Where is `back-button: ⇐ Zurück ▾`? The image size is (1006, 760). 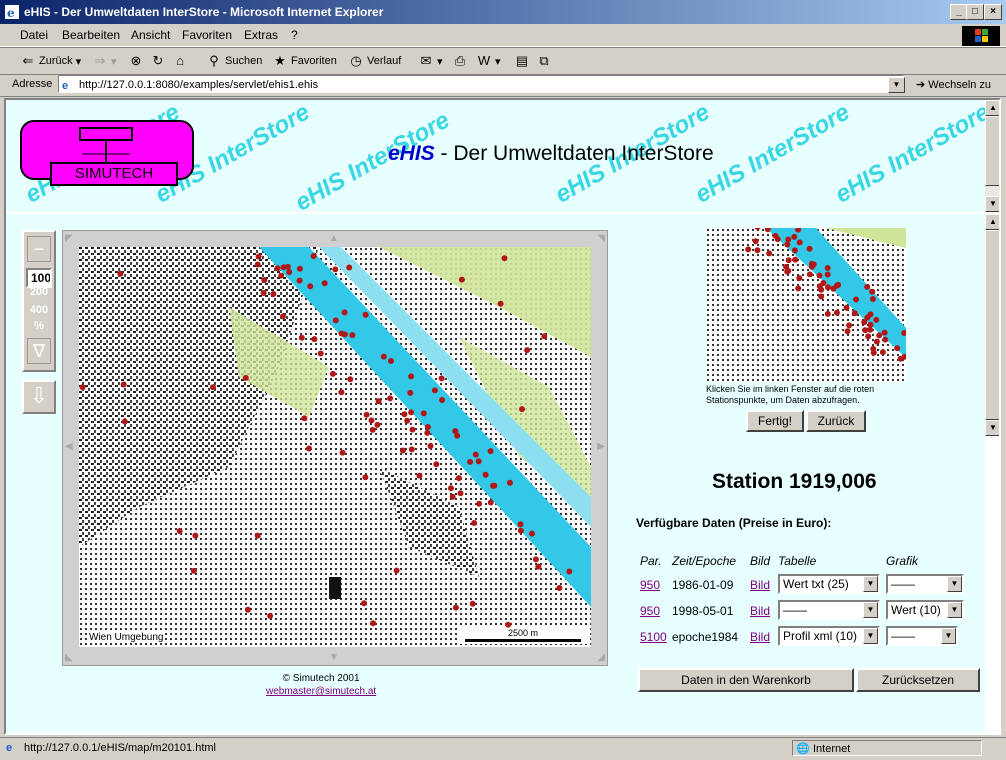 back-button: ⇐ Zurück ▾ is located at coordinates (51, 61).